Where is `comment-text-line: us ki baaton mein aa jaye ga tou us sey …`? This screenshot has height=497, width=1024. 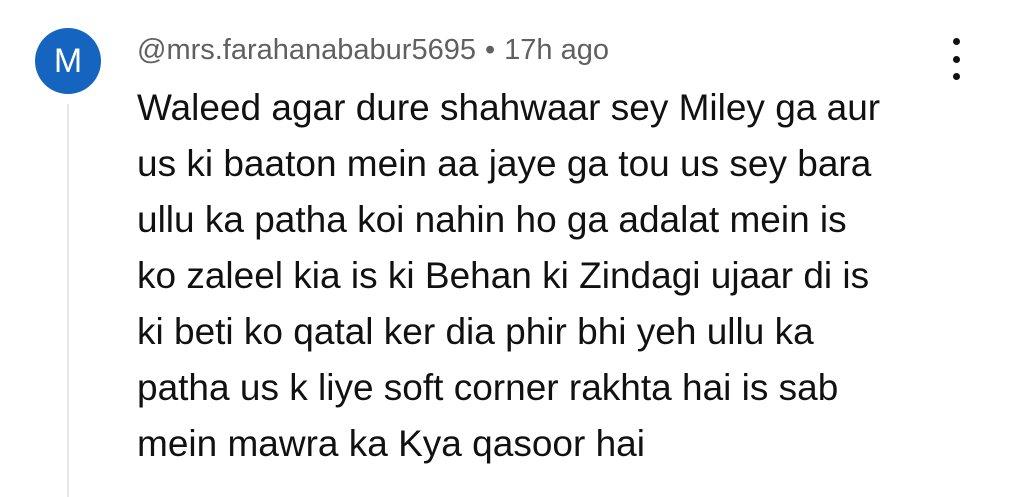 comment-text-line: us ki baaton mein aa jaye ga tou us sey … is located at coordinates (504, 163).